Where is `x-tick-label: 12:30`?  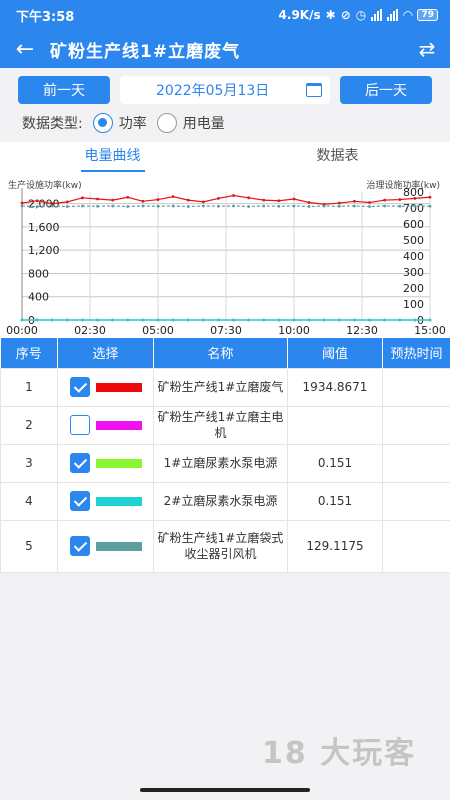
x-tick-label: 12:30 is located at coordinates (362, 330).